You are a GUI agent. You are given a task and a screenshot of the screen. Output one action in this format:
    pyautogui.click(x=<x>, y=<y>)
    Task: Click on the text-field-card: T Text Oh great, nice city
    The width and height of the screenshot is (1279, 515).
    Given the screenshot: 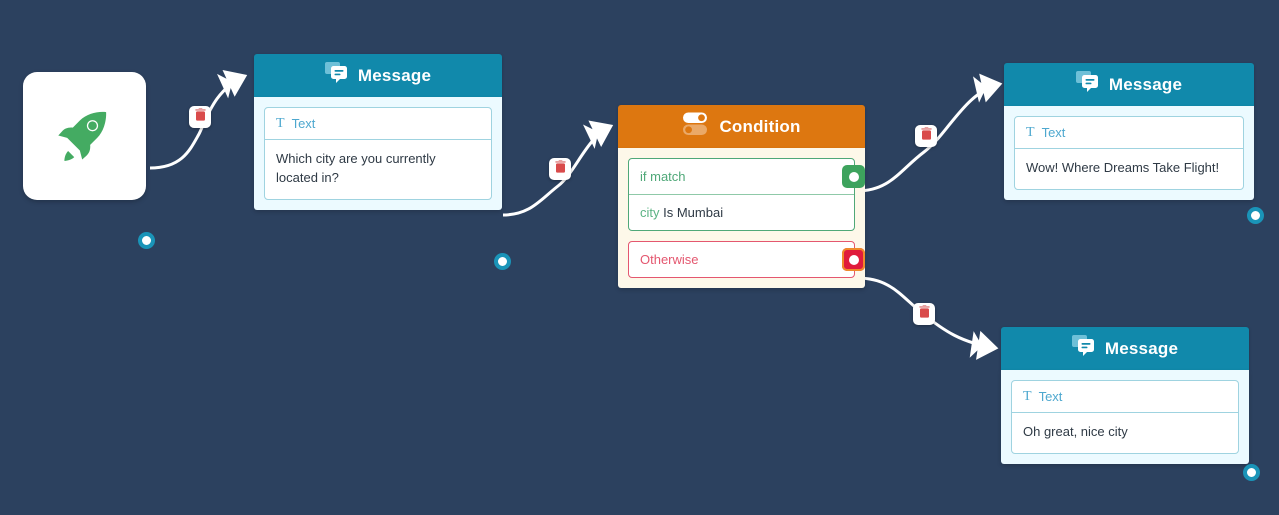 What is the action you would take?
    pyautogui.click(x=1125, y=417)
    